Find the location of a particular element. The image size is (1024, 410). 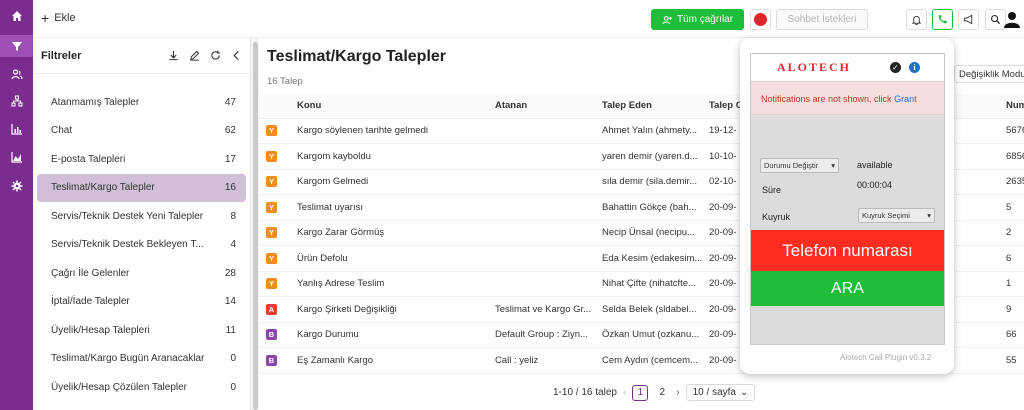

bell-icon is located at coordinates (916, 20).